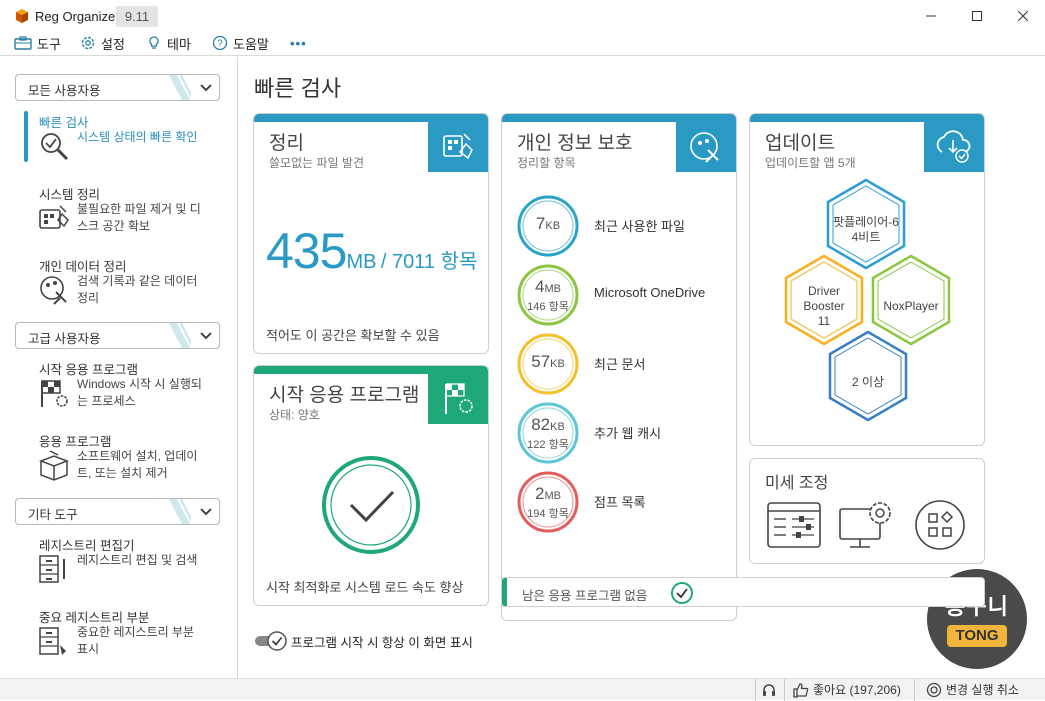 The image size is (1045, 701). I want to click on settings-panel-icon, so click(794, 525).